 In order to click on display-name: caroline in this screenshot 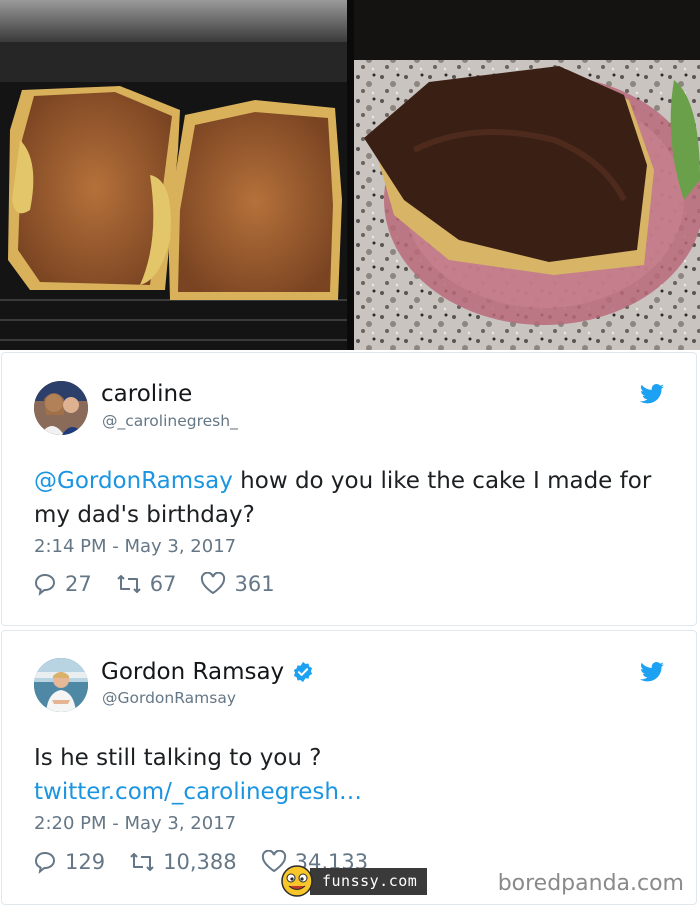, I will do `click(146, 394)`.